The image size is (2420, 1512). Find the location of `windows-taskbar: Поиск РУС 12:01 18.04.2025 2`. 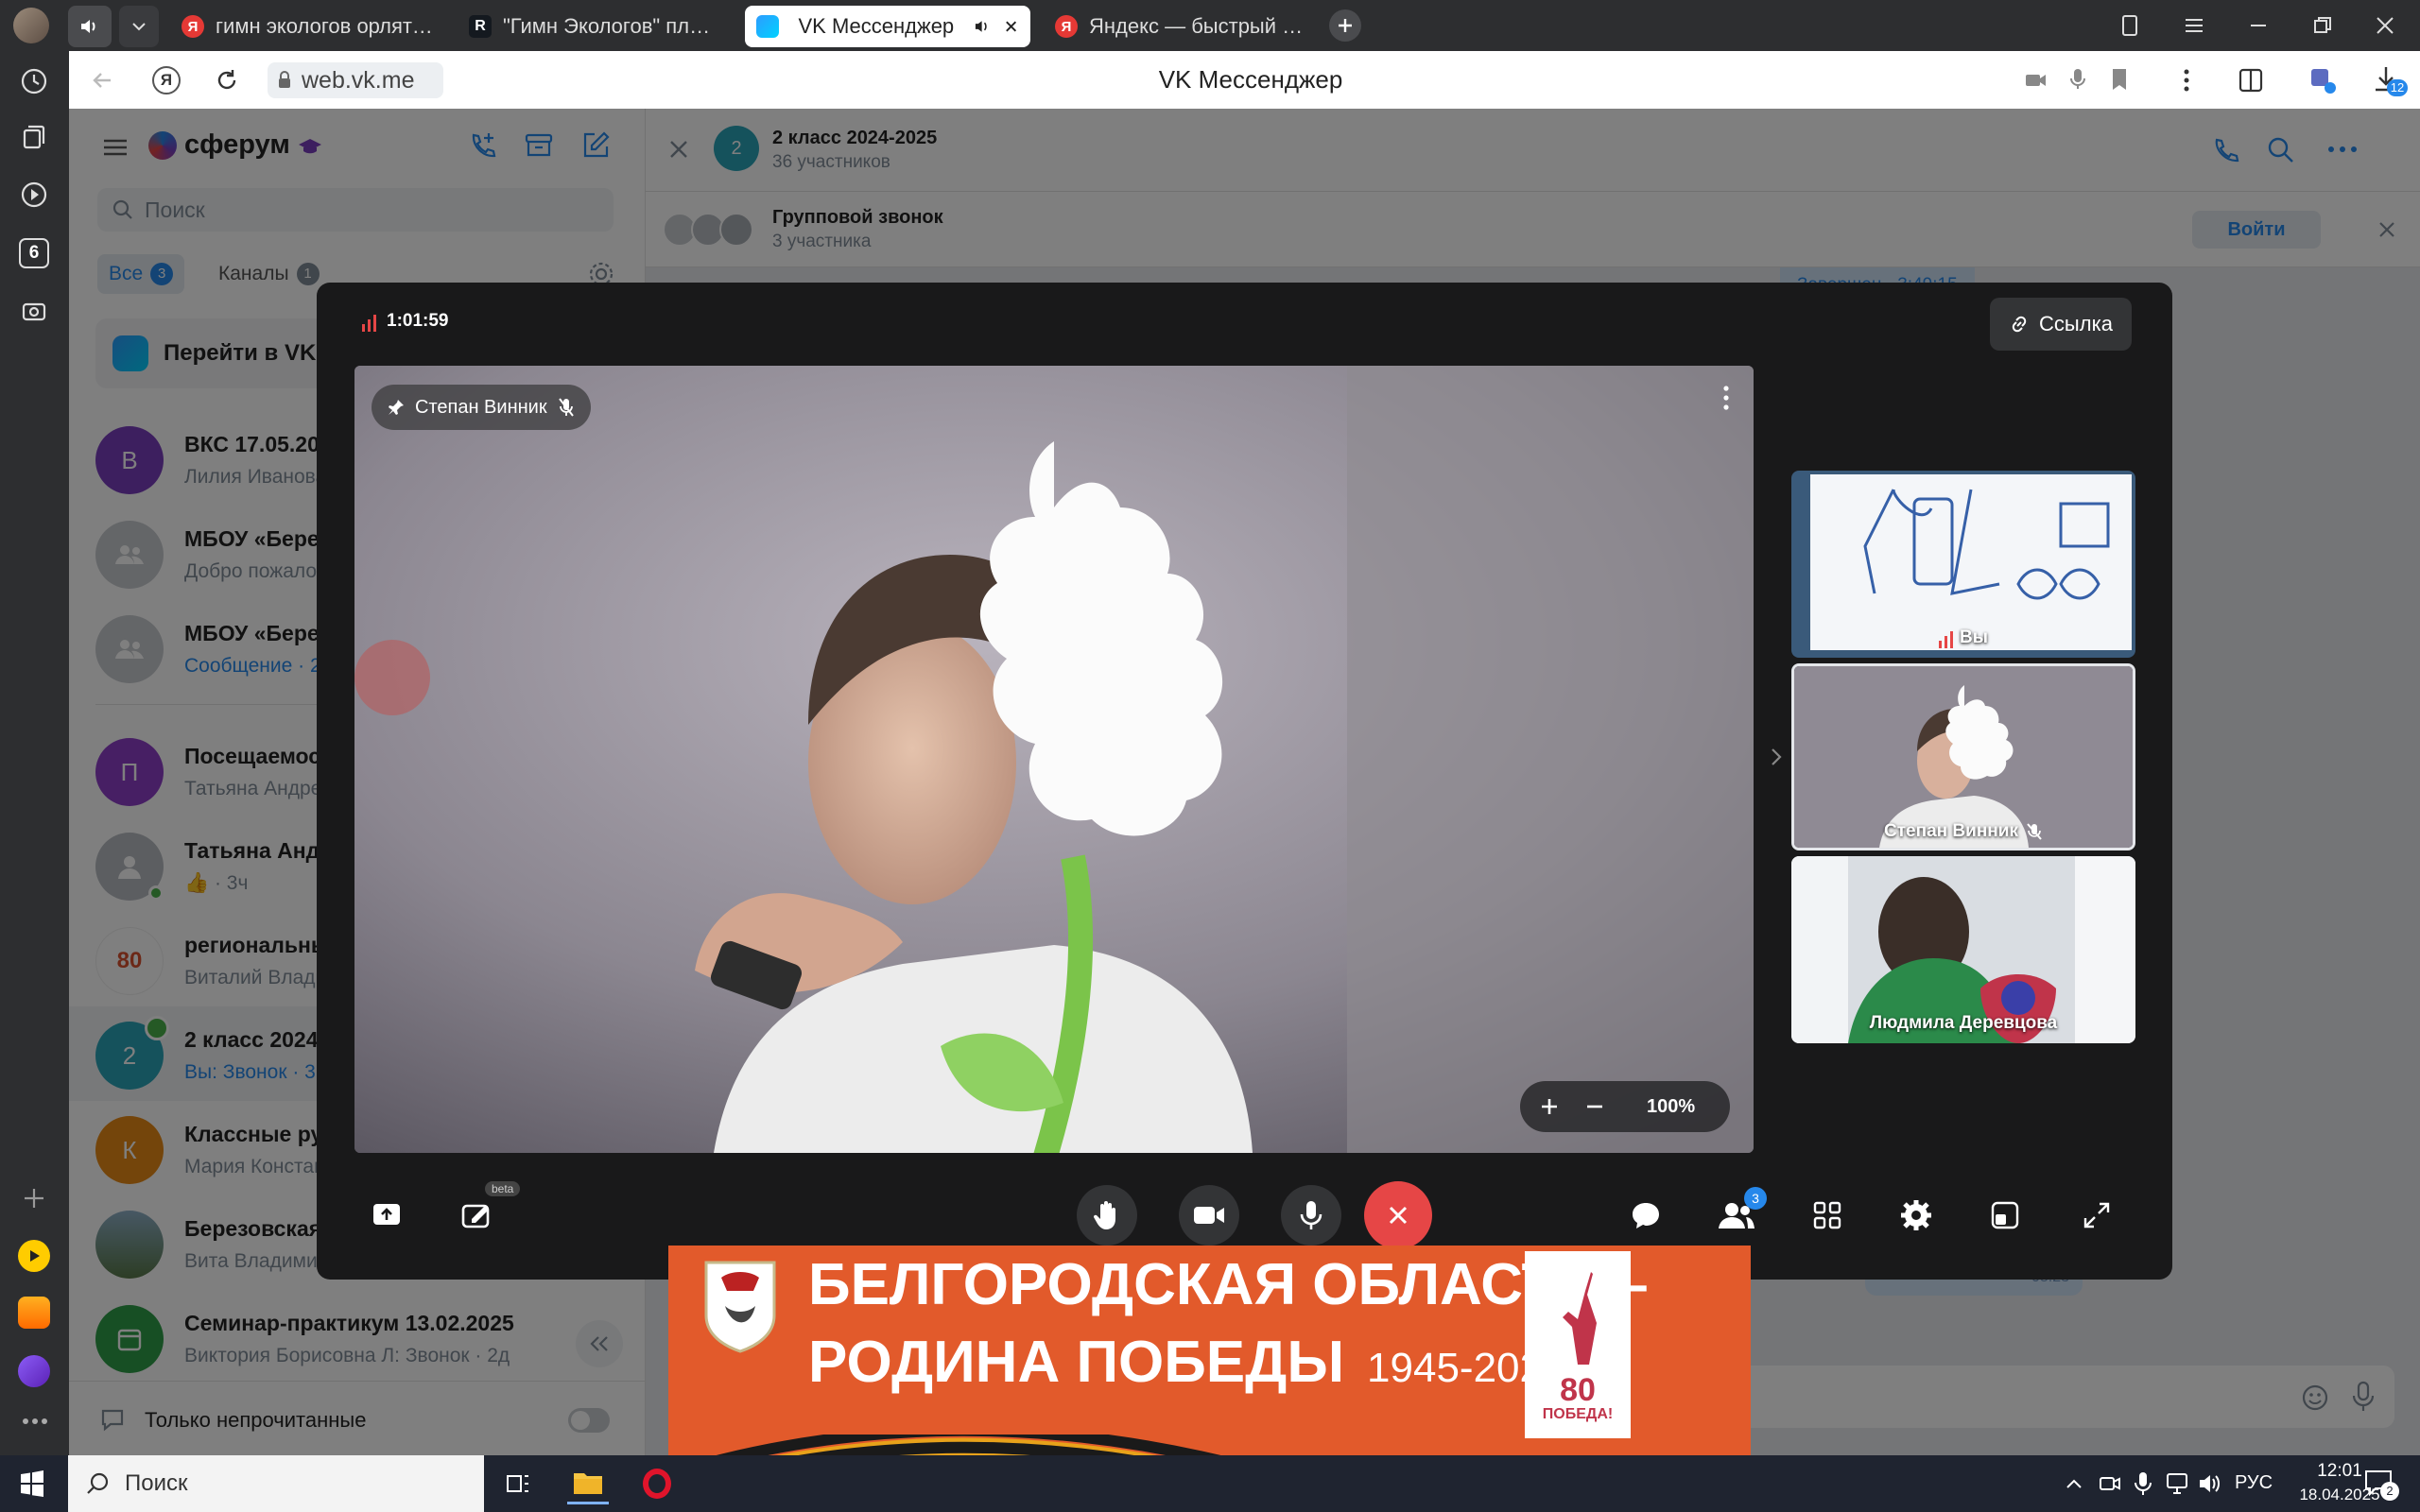

windows-taskbar: Поиск РУС 12:01 18.04.2025 2 is located at coordinates (1210, 1483).